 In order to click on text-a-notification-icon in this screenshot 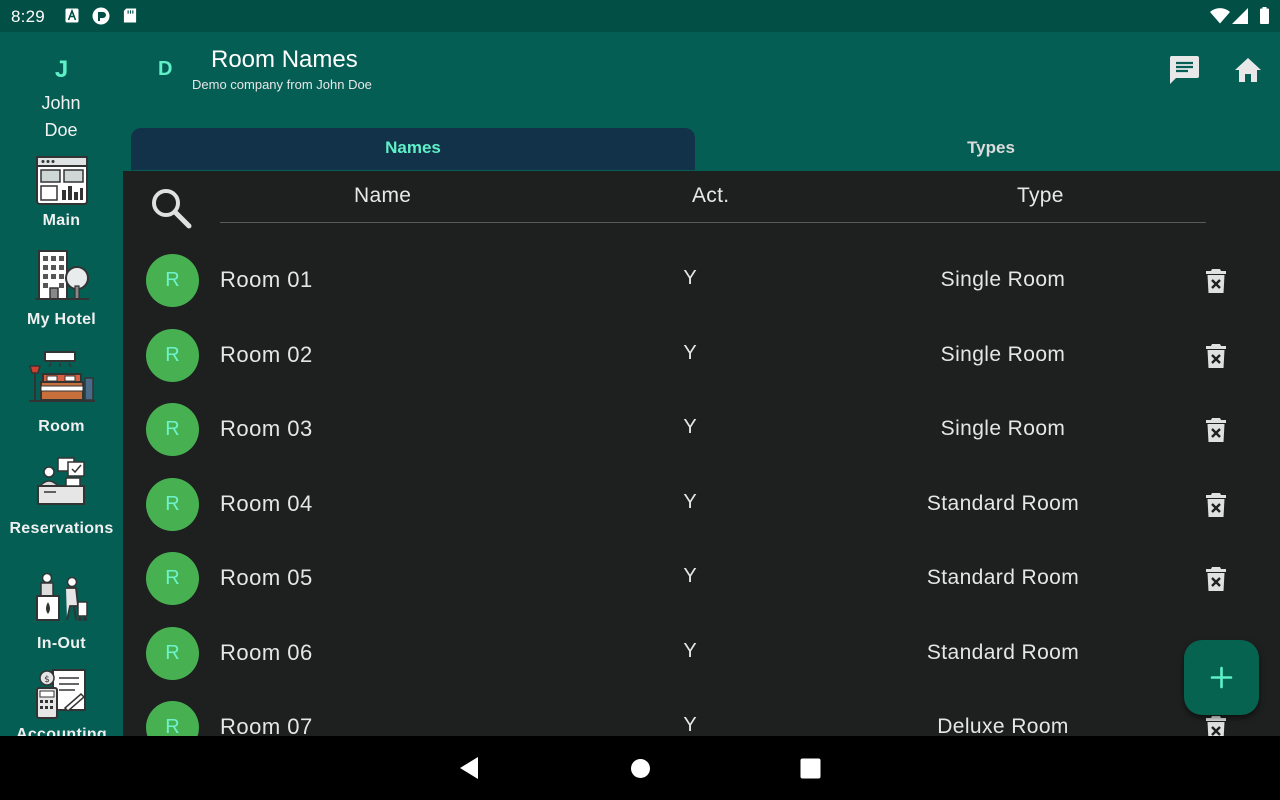, I will do `click(72, 15)`.